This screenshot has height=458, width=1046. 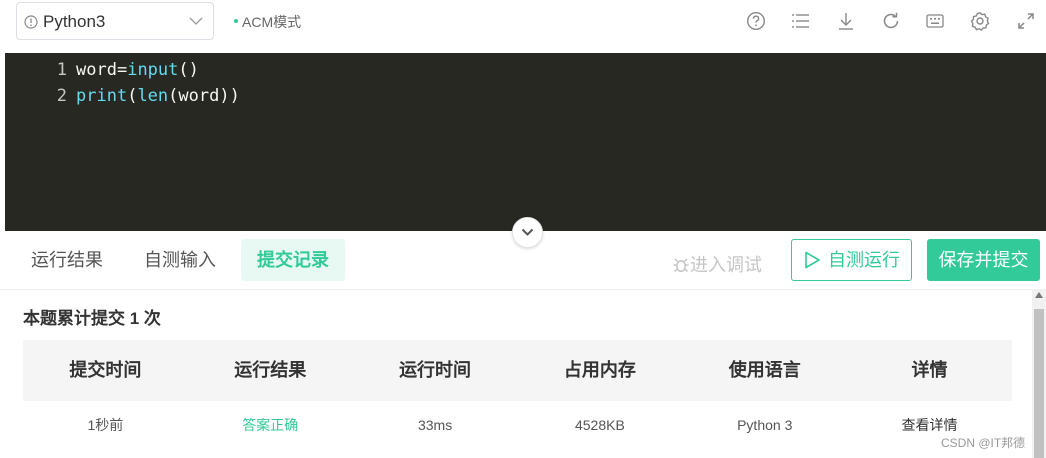 I want to click on scroll-up-arrow-icon, so click(x=1039, y=295).